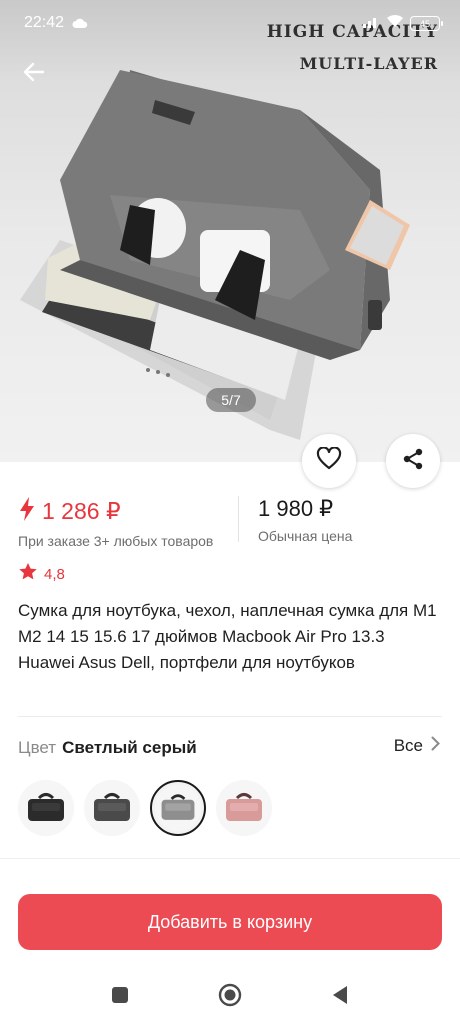  I want to click on arrow-left-icon, so click(34, 74).